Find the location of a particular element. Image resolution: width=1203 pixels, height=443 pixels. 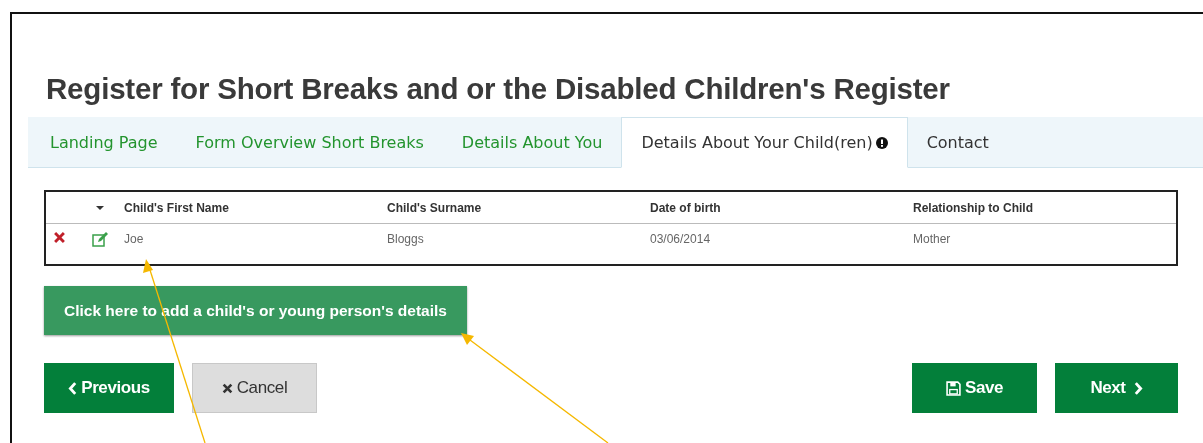

tab: Details About Your Child(ren) is located at coordinates (764, 142).